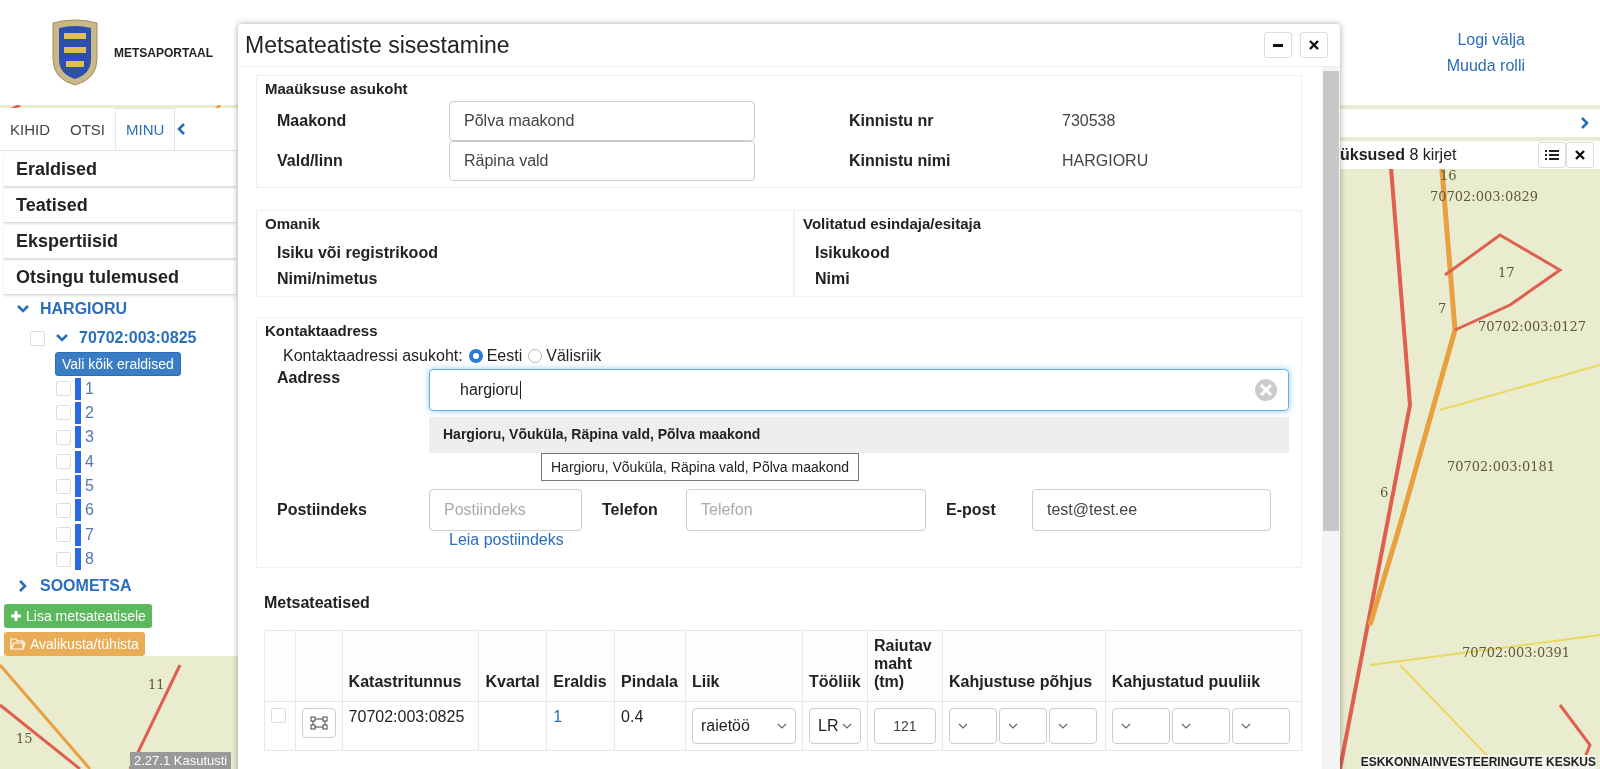 The image size is (1600, 769). What do you see at coordinates (358, 253) in the screenshot?
I see `field-label: Isiku või registrikood` at bounding box center [358, 253].